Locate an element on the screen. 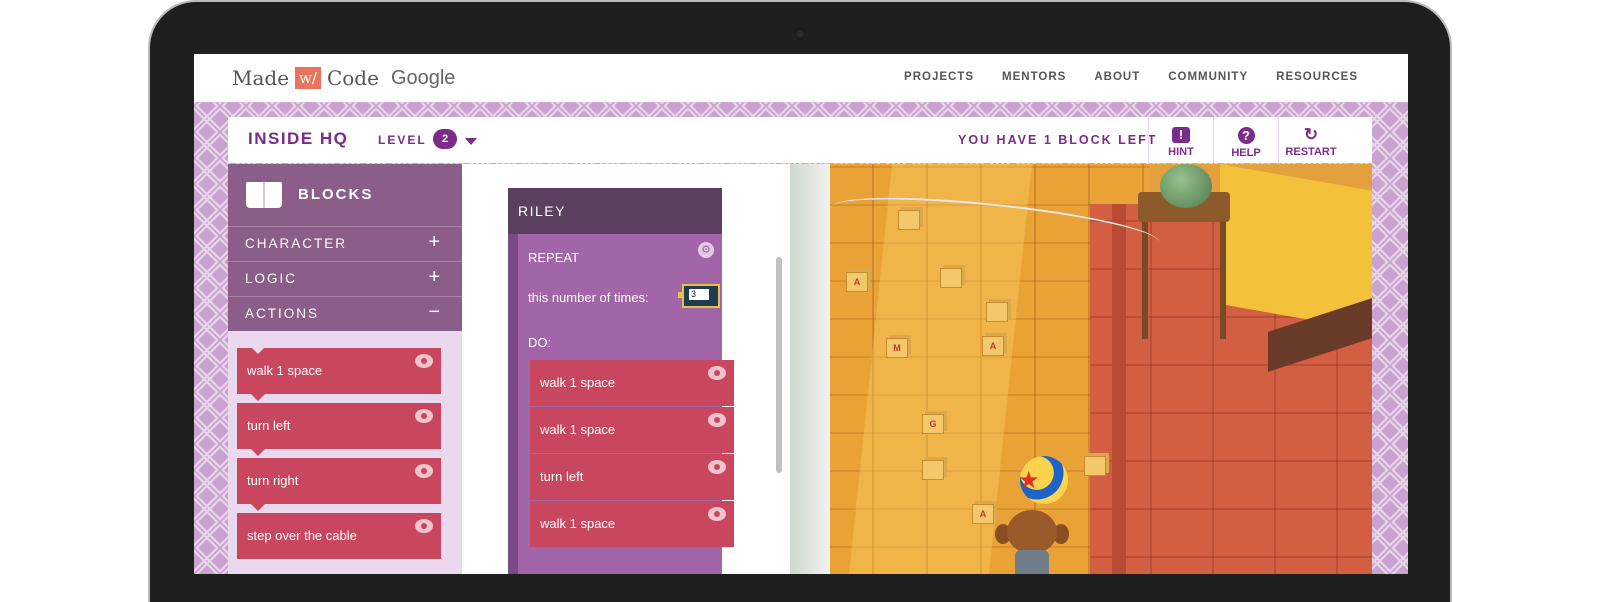  minus-icon: − is located at coordinates (435, 312).